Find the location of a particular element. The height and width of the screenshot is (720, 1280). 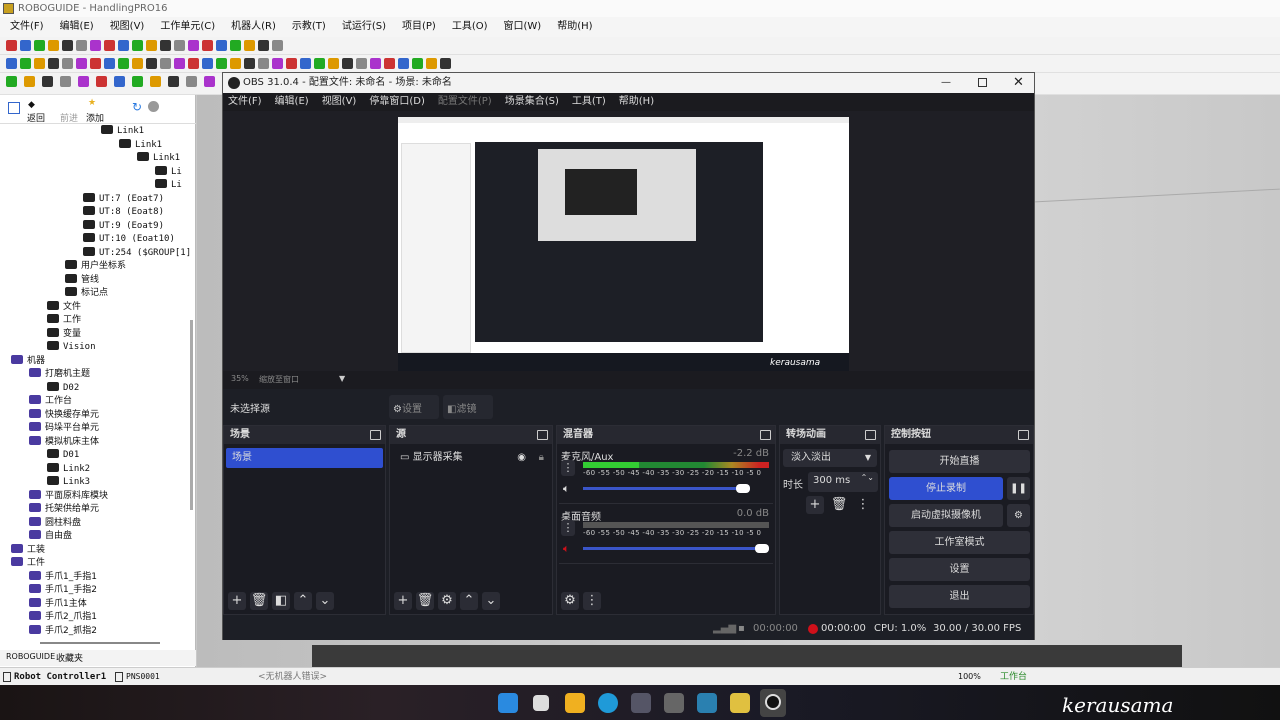

tree-item: 手爪1_手指2 is located at coordinates (63, 590).